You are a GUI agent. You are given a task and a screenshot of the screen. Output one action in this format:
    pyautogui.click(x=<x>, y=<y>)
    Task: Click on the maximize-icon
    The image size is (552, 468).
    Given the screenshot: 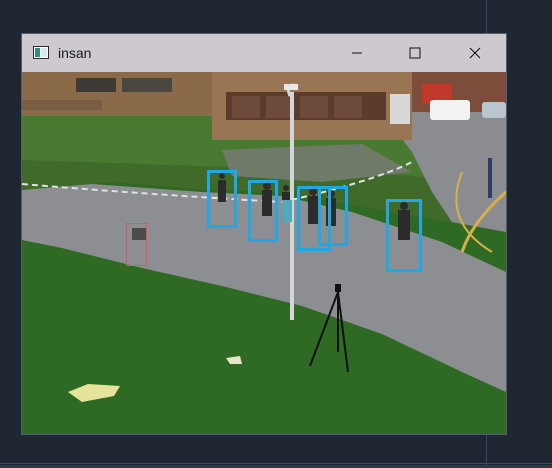 What is the action you would take?
    pyautogui.click(x=415, y=53)
    